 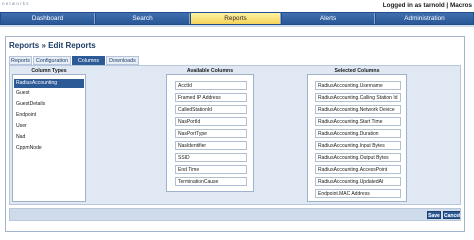 What do you see at coordinates (20, 137) in the screenshot?
I see `column-type-nad: Nad` at bounding box center [20, 137].